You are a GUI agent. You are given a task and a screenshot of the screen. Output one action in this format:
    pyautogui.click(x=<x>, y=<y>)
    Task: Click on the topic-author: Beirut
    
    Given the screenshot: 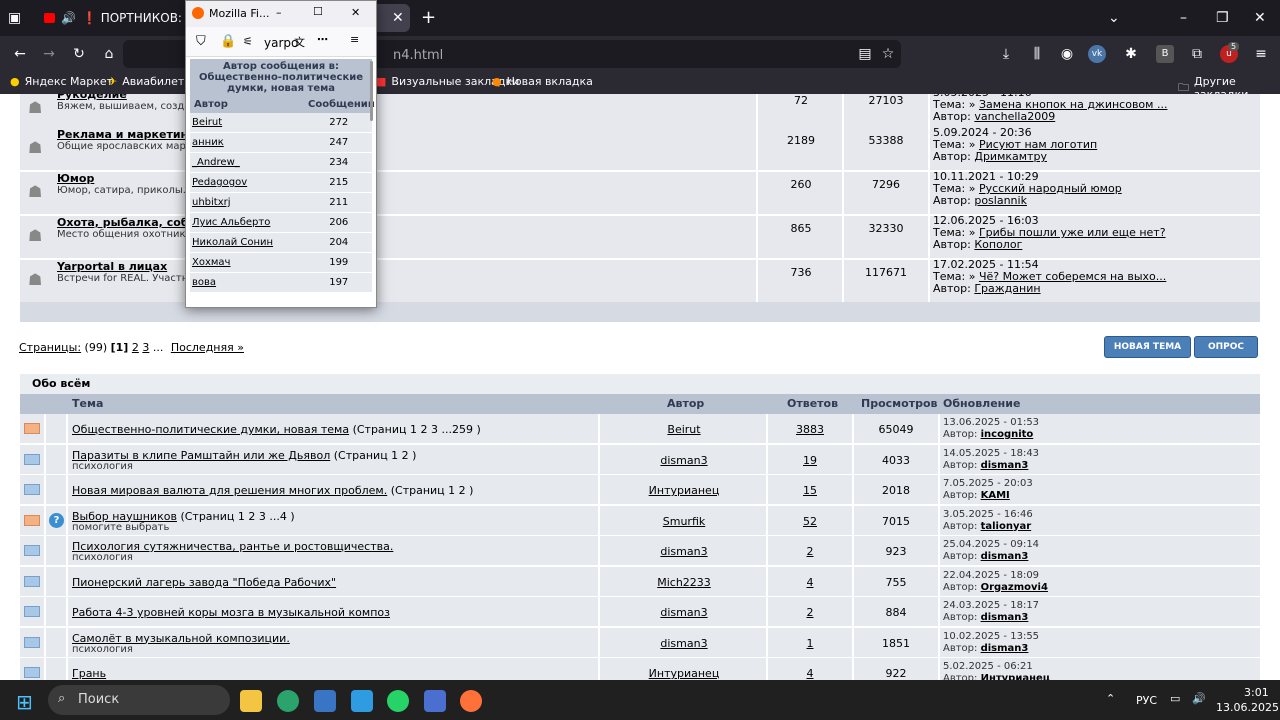 What is the action you would take?
    pyautogui.click(x=684, y=429)
    